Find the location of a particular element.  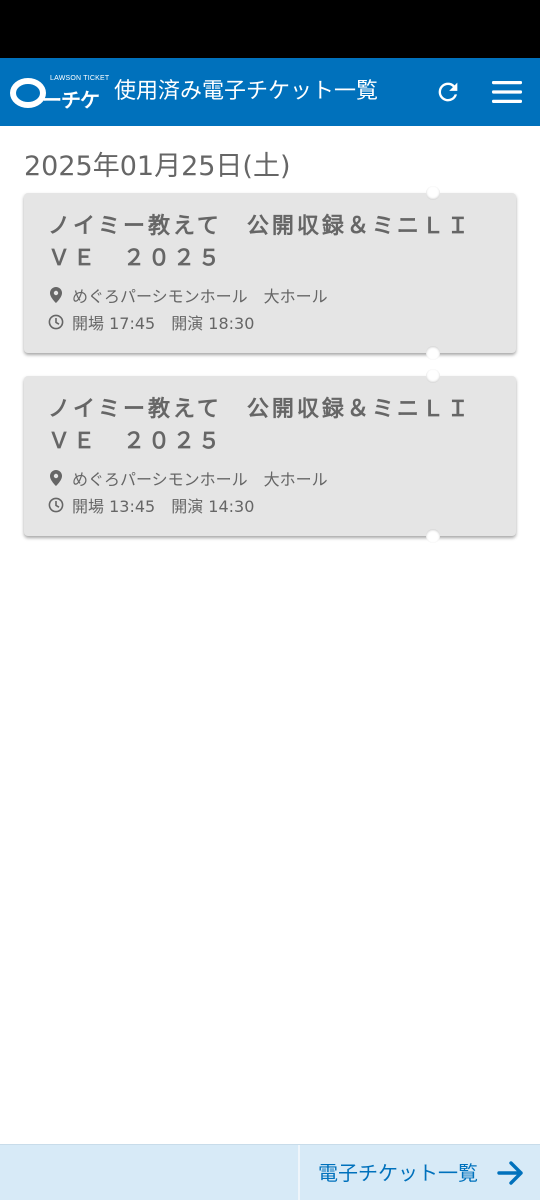

ticket-time-text: 開場 17:45 開演 18:30 is located at coordinates (163, 323).